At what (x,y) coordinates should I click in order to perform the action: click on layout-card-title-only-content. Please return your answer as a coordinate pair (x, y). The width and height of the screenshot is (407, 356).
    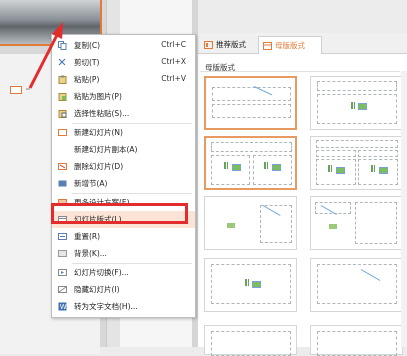
    Looking at the image, I should click on (250, 285).